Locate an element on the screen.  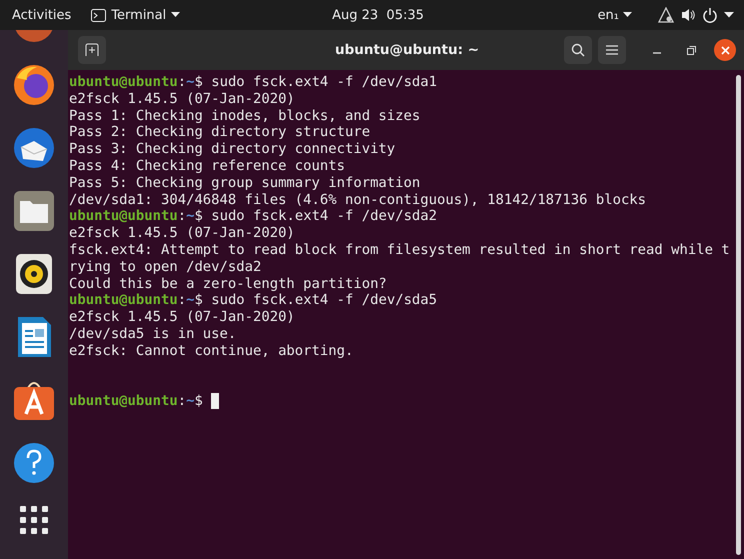
menu-button is located at coordinates (612, 50).